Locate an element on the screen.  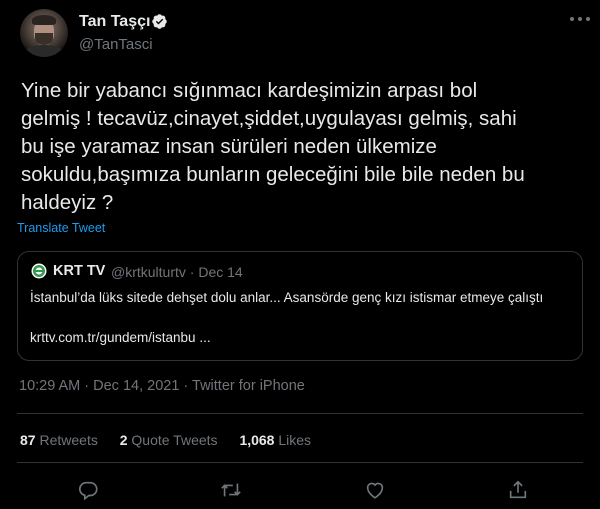
quotes-stat: 2 Quote Tweets is located at coordinates (169, 440).